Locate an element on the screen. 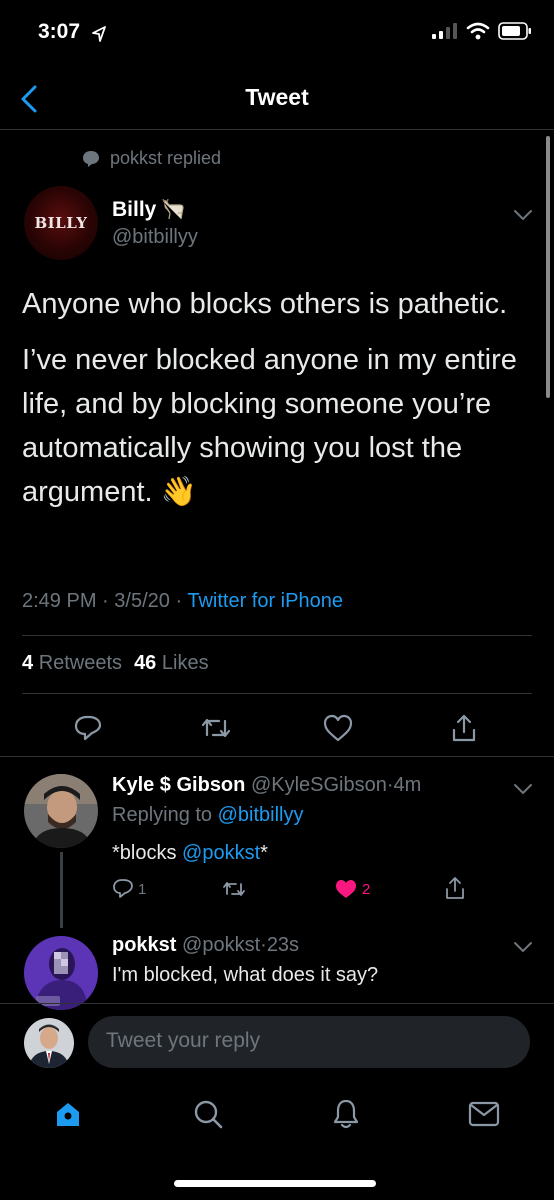 The width and height of the screenshot is (554, 1200). reply-header: Kyle $ Gibson @KyleSGibson·4m is located at coordinates (266, 785).